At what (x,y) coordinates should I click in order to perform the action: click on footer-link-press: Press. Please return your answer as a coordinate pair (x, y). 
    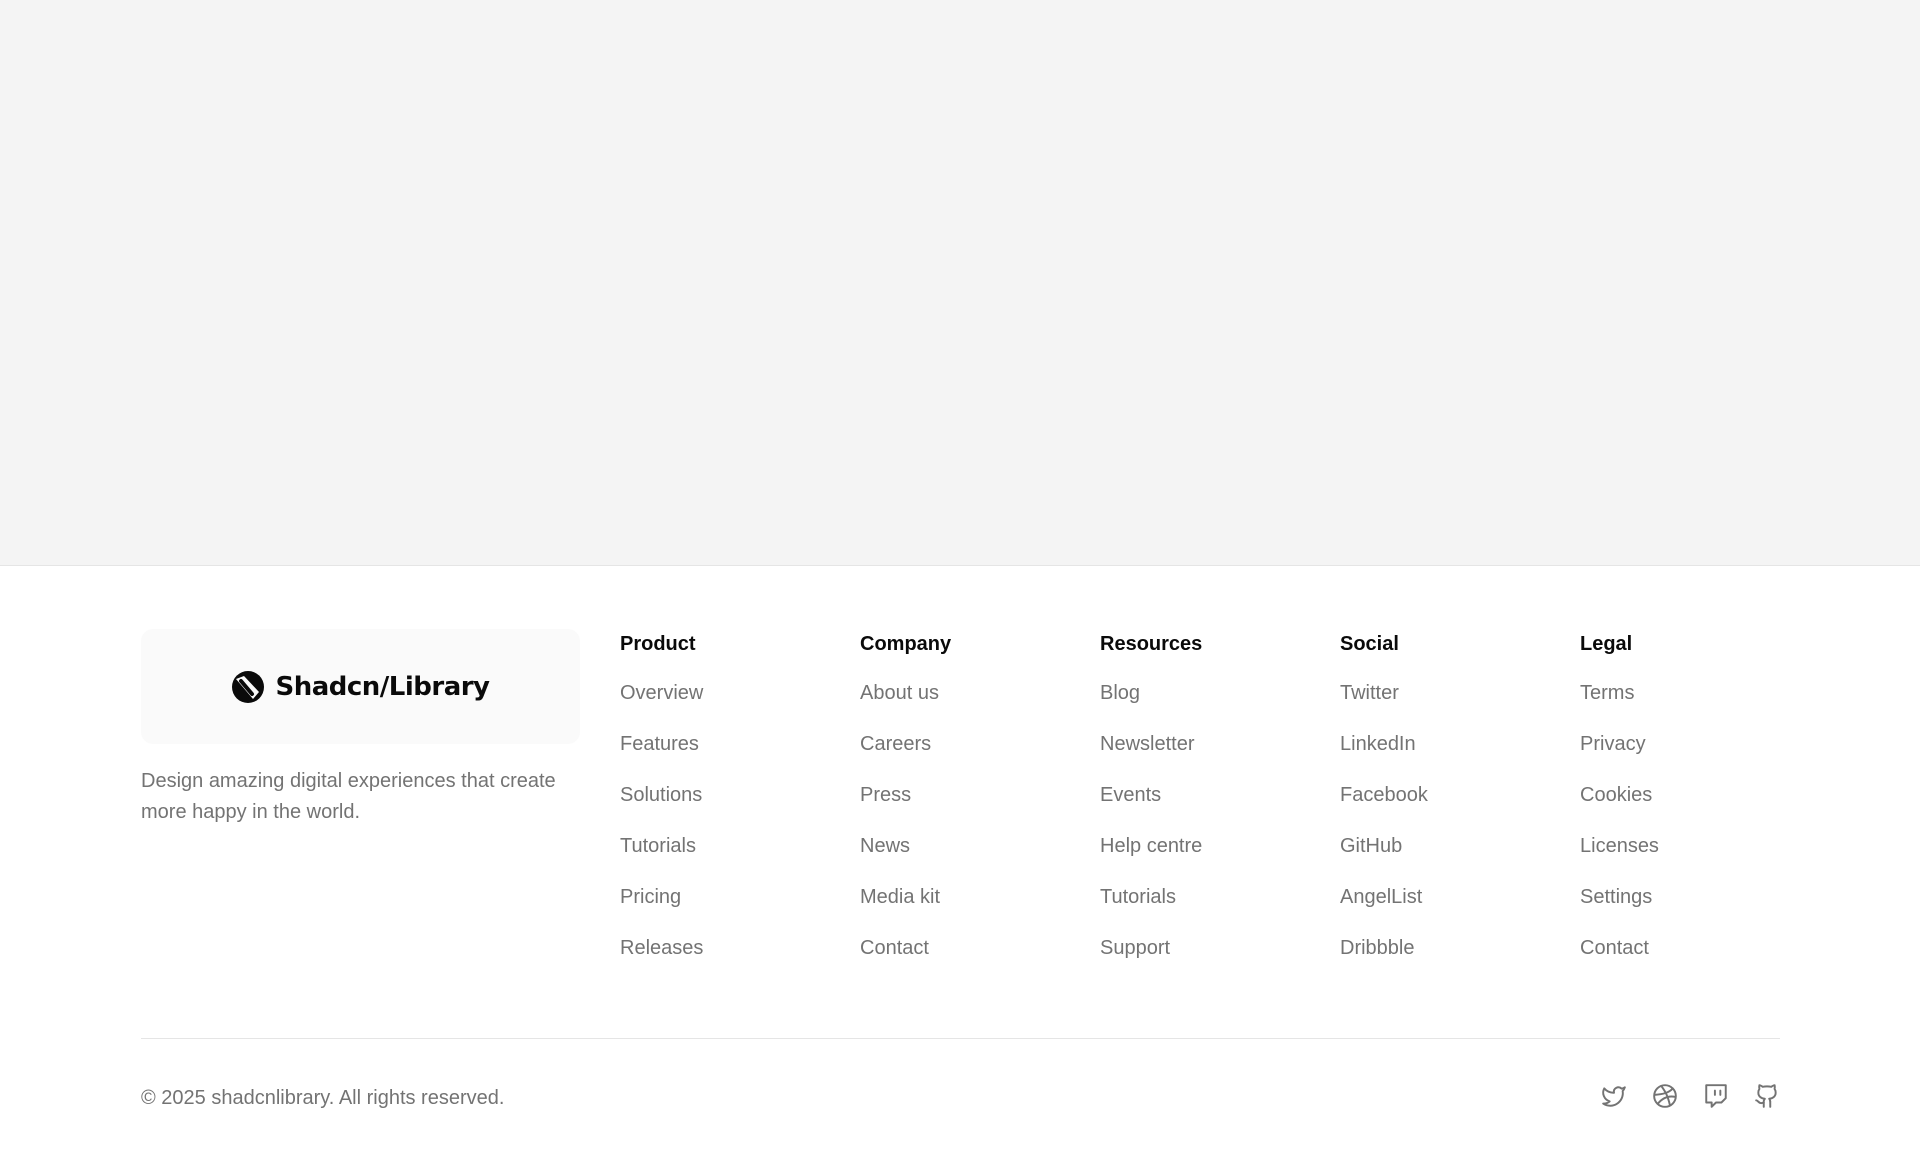
    Looking at the image, I should click on (970, 808).